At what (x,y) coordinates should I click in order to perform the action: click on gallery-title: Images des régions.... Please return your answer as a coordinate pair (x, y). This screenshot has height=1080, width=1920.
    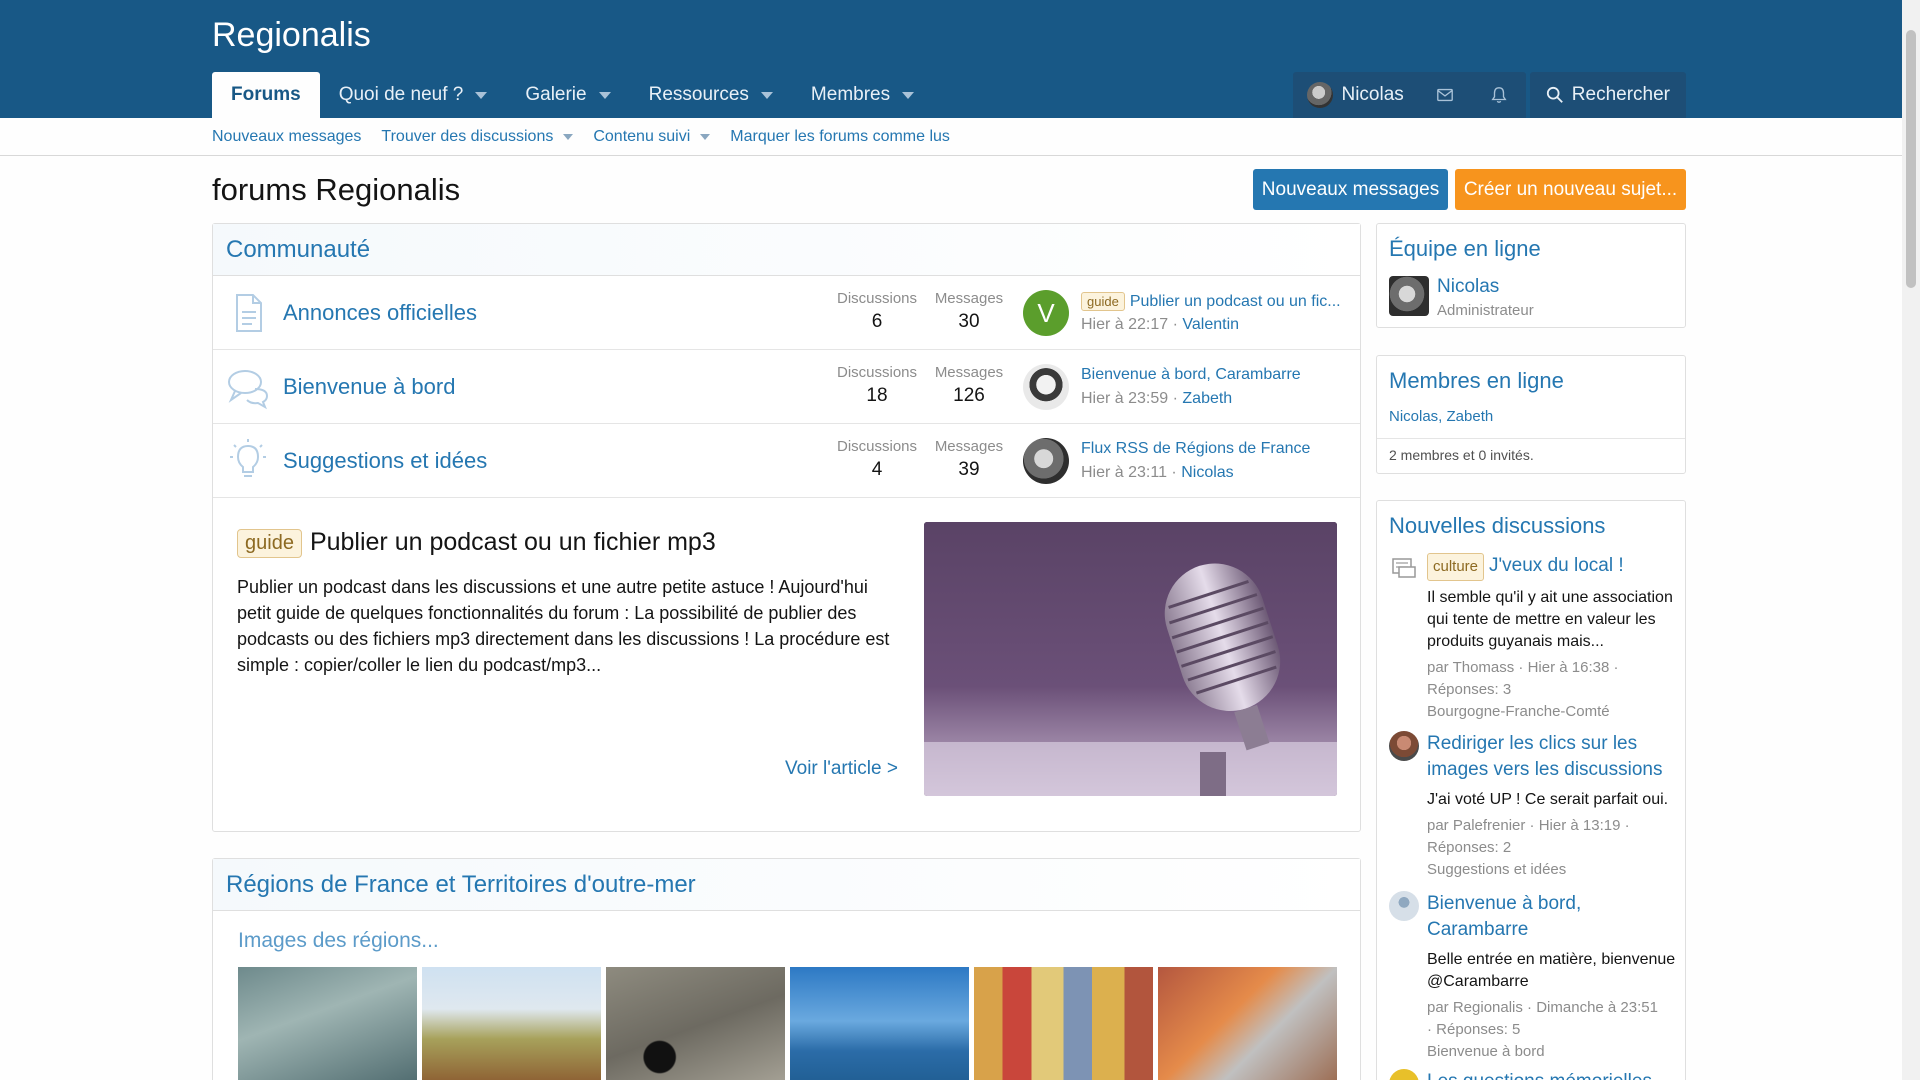
    Looking at the image, I should click on (338, 941).